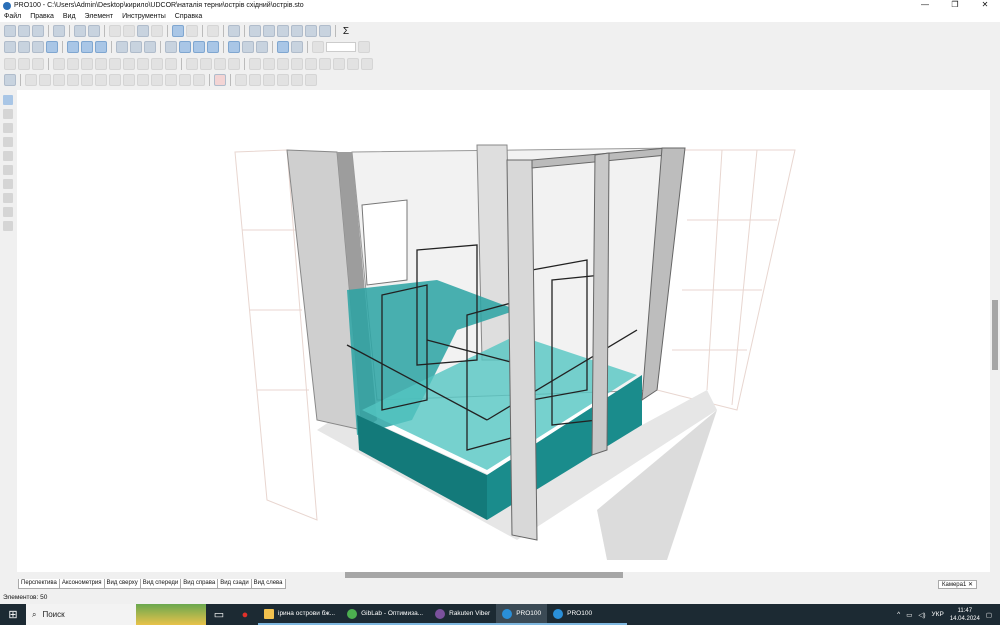  I want to click on tool-2-icon, so click(45, 80).